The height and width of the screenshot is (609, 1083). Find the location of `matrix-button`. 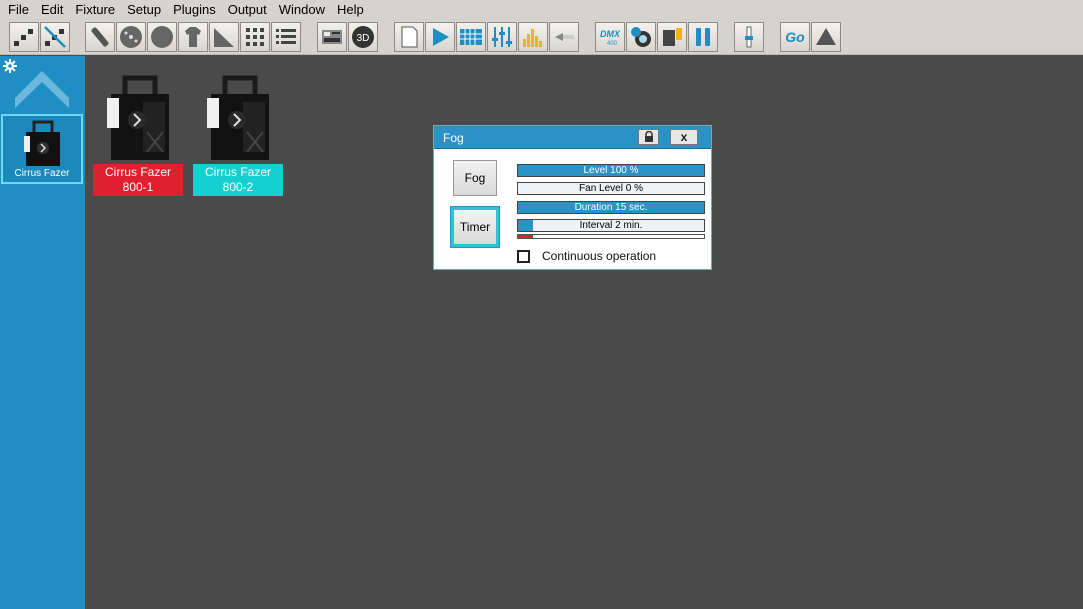

matrix-button is located at coordinates (471, 37).